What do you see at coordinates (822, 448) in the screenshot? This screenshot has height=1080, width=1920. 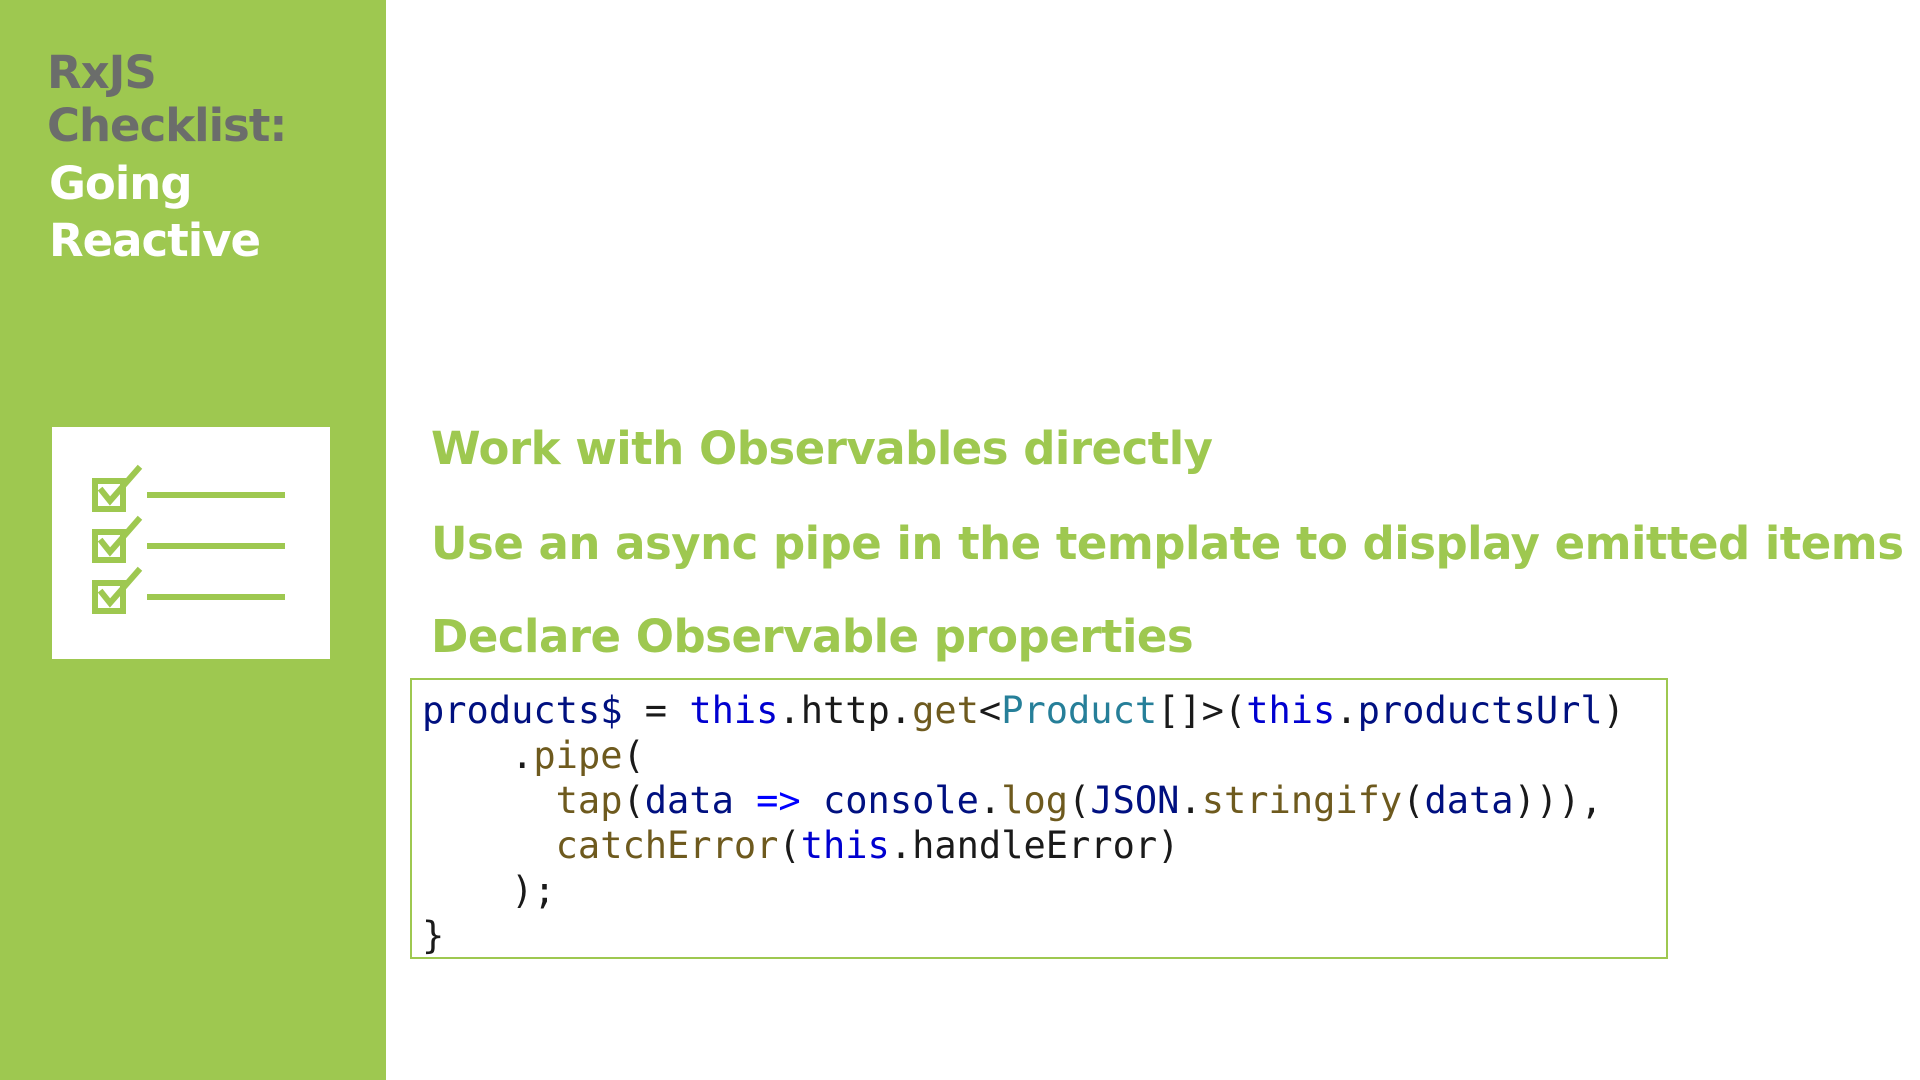 I see `checklist-item-1: Work with Observables directly` at bounding box center [822, 448].